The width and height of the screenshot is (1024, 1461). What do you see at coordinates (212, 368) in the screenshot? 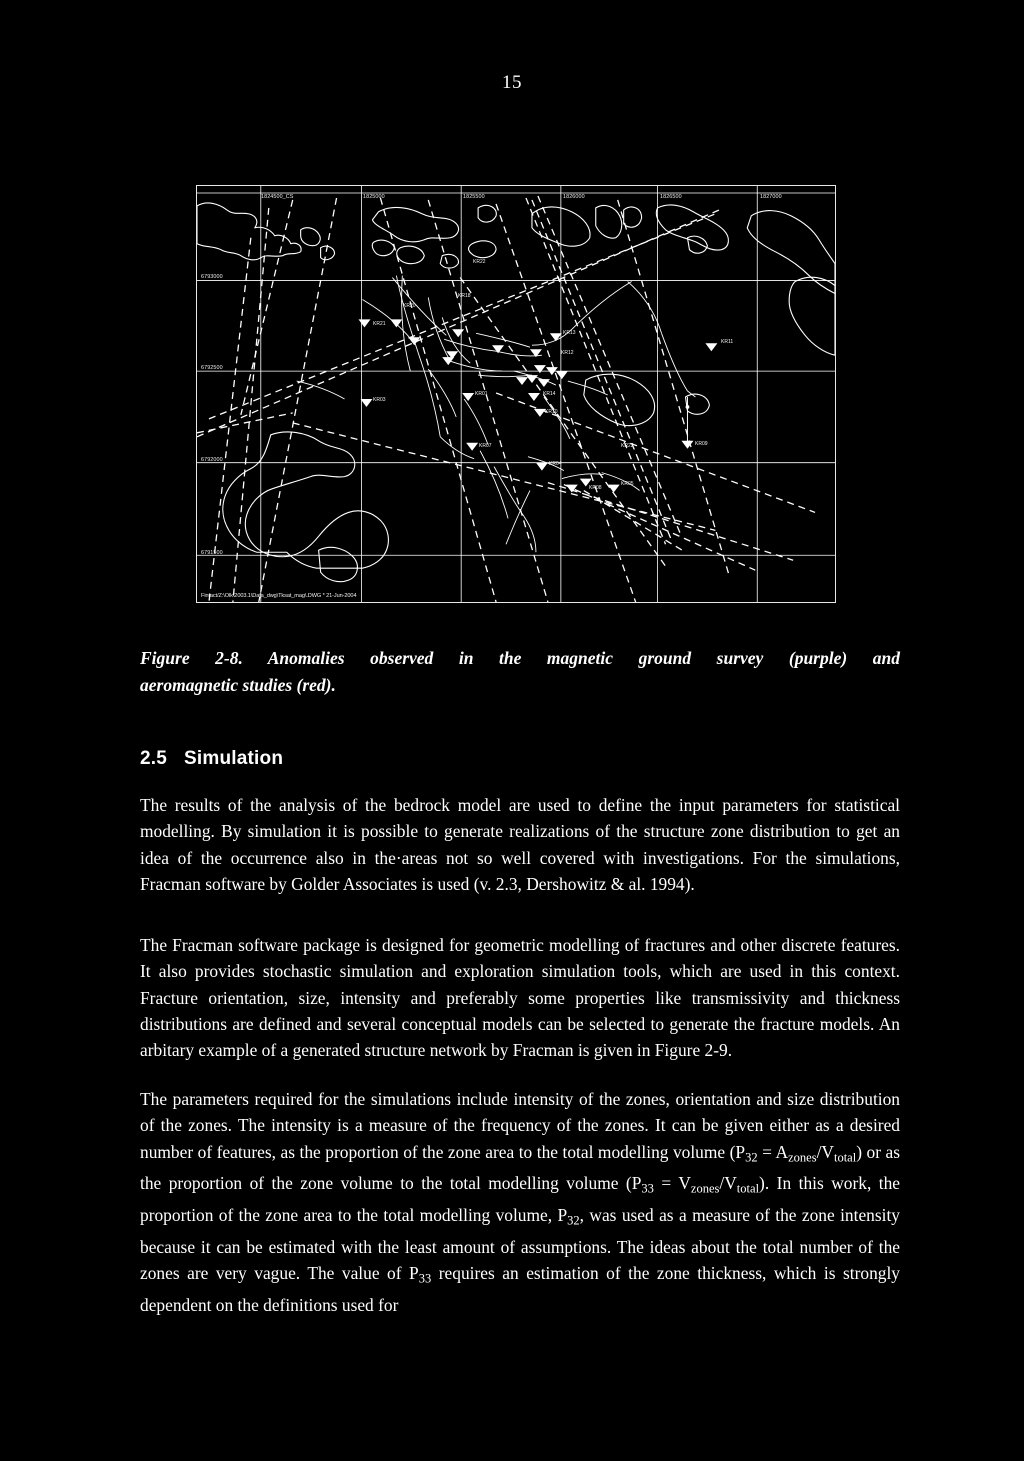
I see `grid-label-y-1: 6792500` at bounding box center [212, 368].